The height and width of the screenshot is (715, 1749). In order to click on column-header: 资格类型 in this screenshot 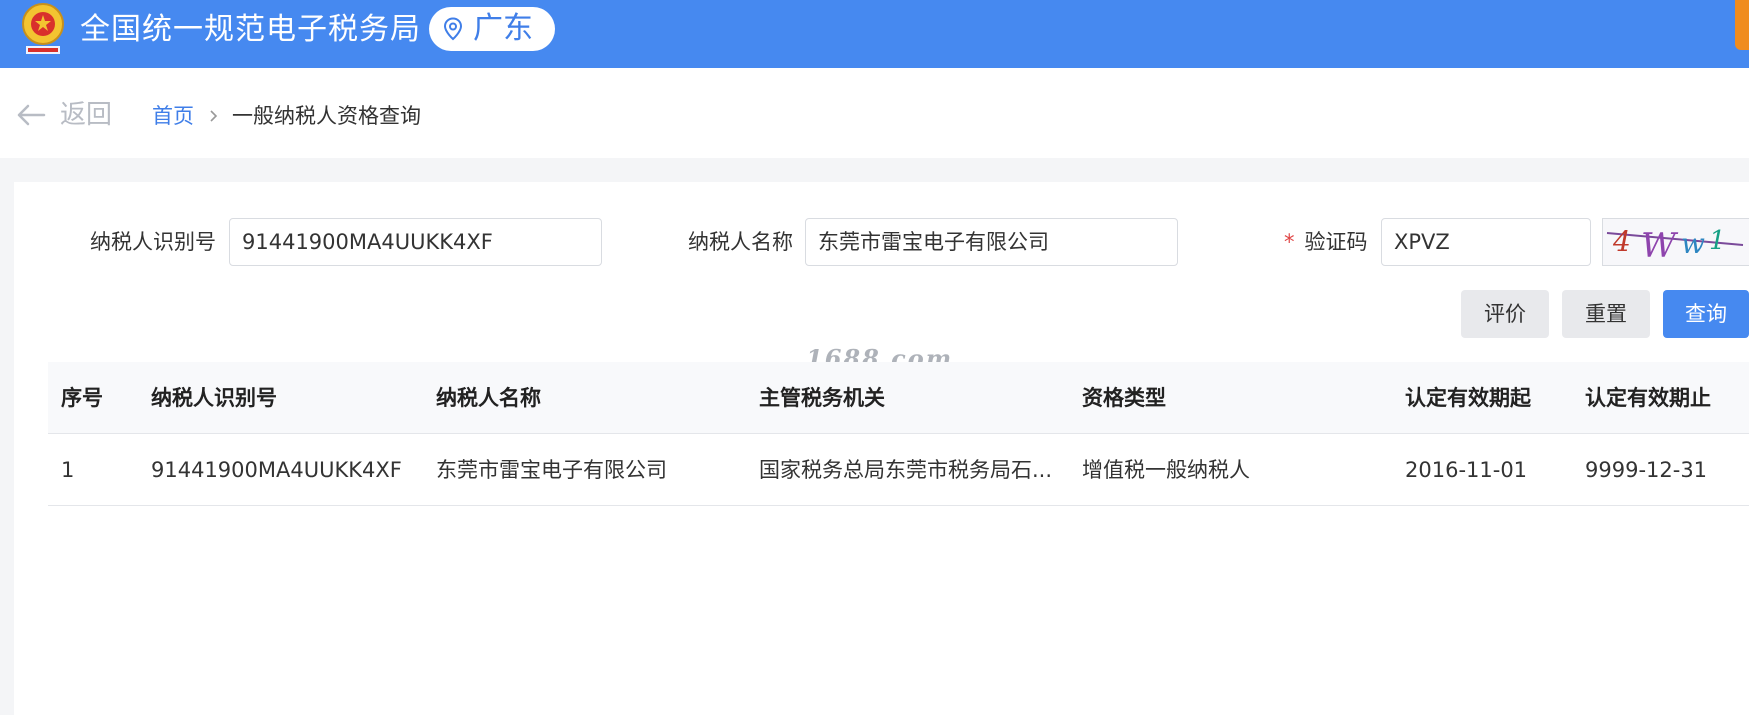, I will do `click(1124, 398)`.